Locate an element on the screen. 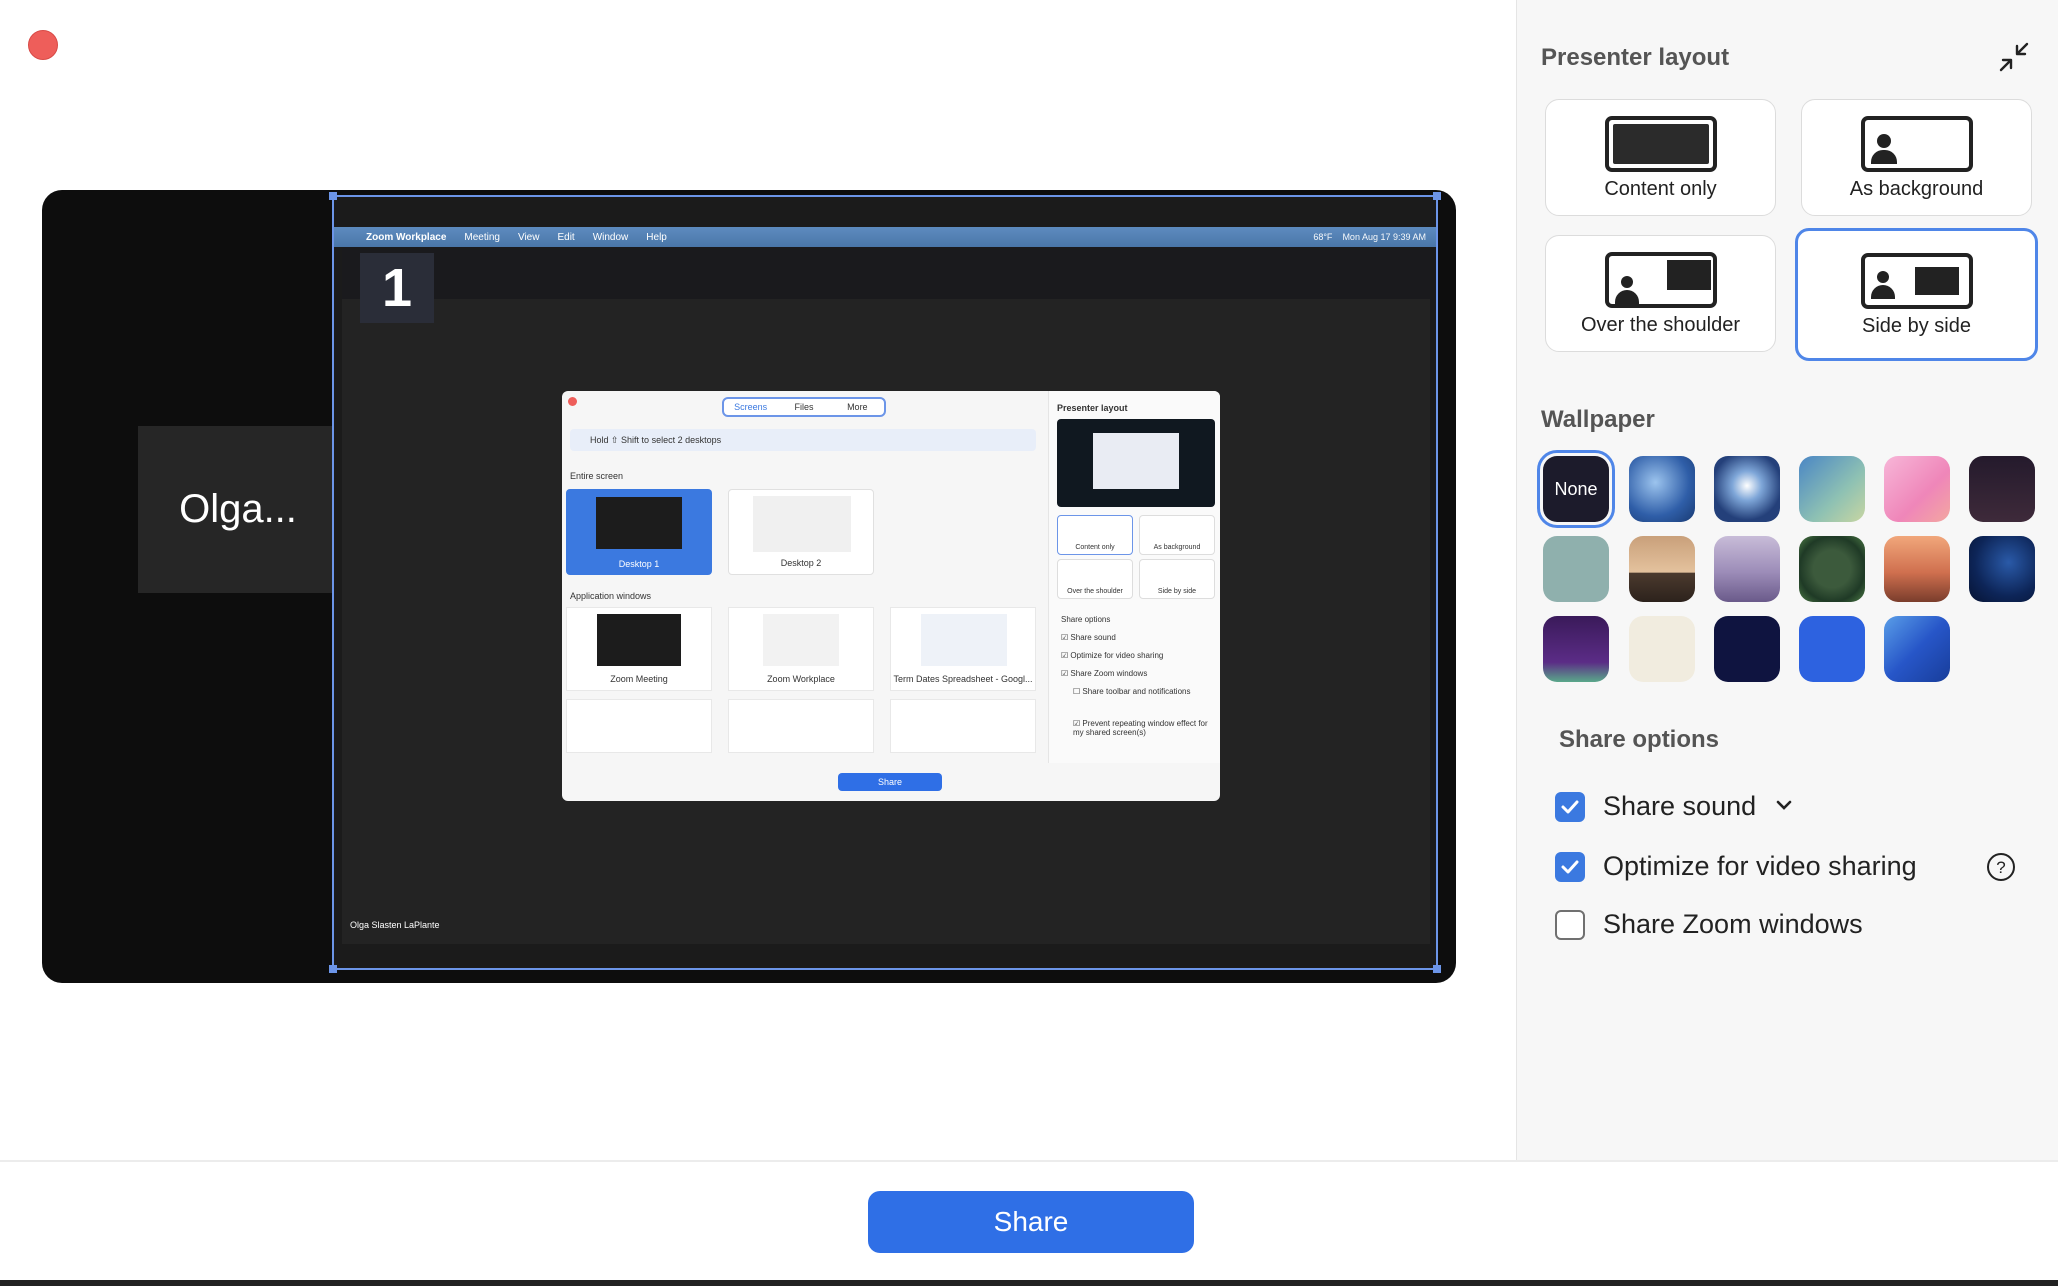 This screenshot has width=2058, height=1286. mini-tab: Files is located at coordinates (804, 407).